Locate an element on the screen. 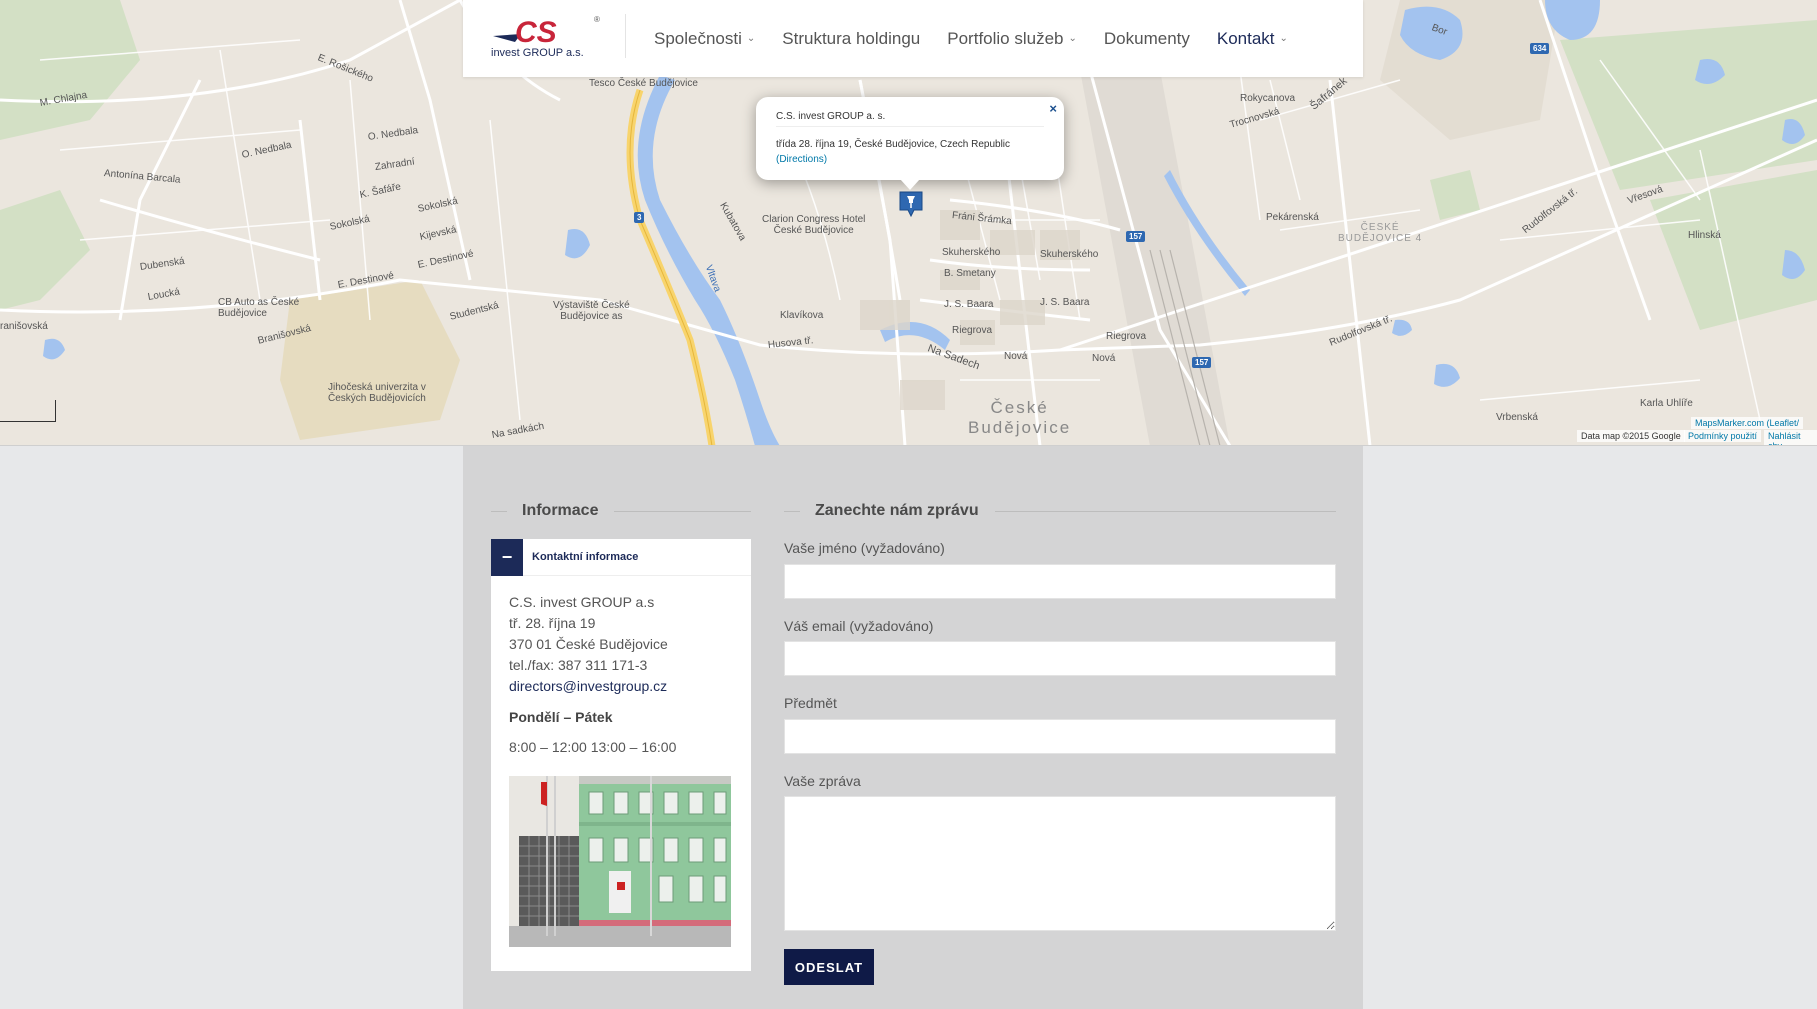  map-label-vystaviste: Výstaviště České Budějovice as is located at coordinates (591, 311).